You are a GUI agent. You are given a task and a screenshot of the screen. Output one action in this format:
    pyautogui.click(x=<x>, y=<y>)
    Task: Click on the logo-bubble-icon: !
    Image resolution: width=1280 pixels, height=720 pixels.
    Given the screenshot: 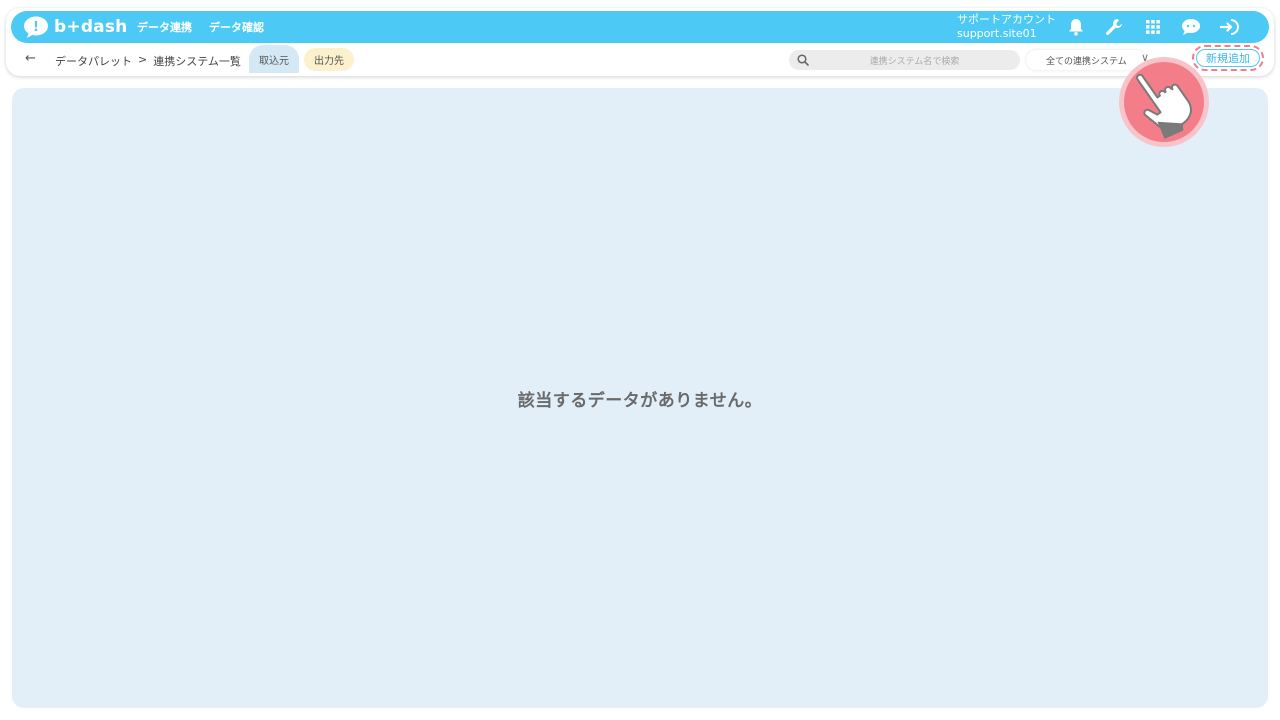 What is the action you would take?
    pyautogui.click(x=36, y=27)
    